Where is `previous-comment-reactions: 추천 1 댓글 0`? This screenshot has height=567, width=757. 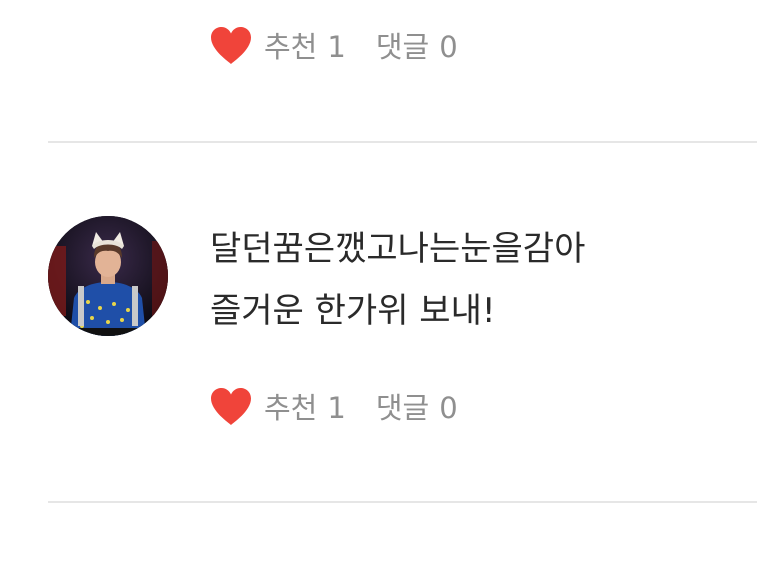
previous-comment-reactions: 추천 1 댓글 0 is located at coordinates (333, 45).